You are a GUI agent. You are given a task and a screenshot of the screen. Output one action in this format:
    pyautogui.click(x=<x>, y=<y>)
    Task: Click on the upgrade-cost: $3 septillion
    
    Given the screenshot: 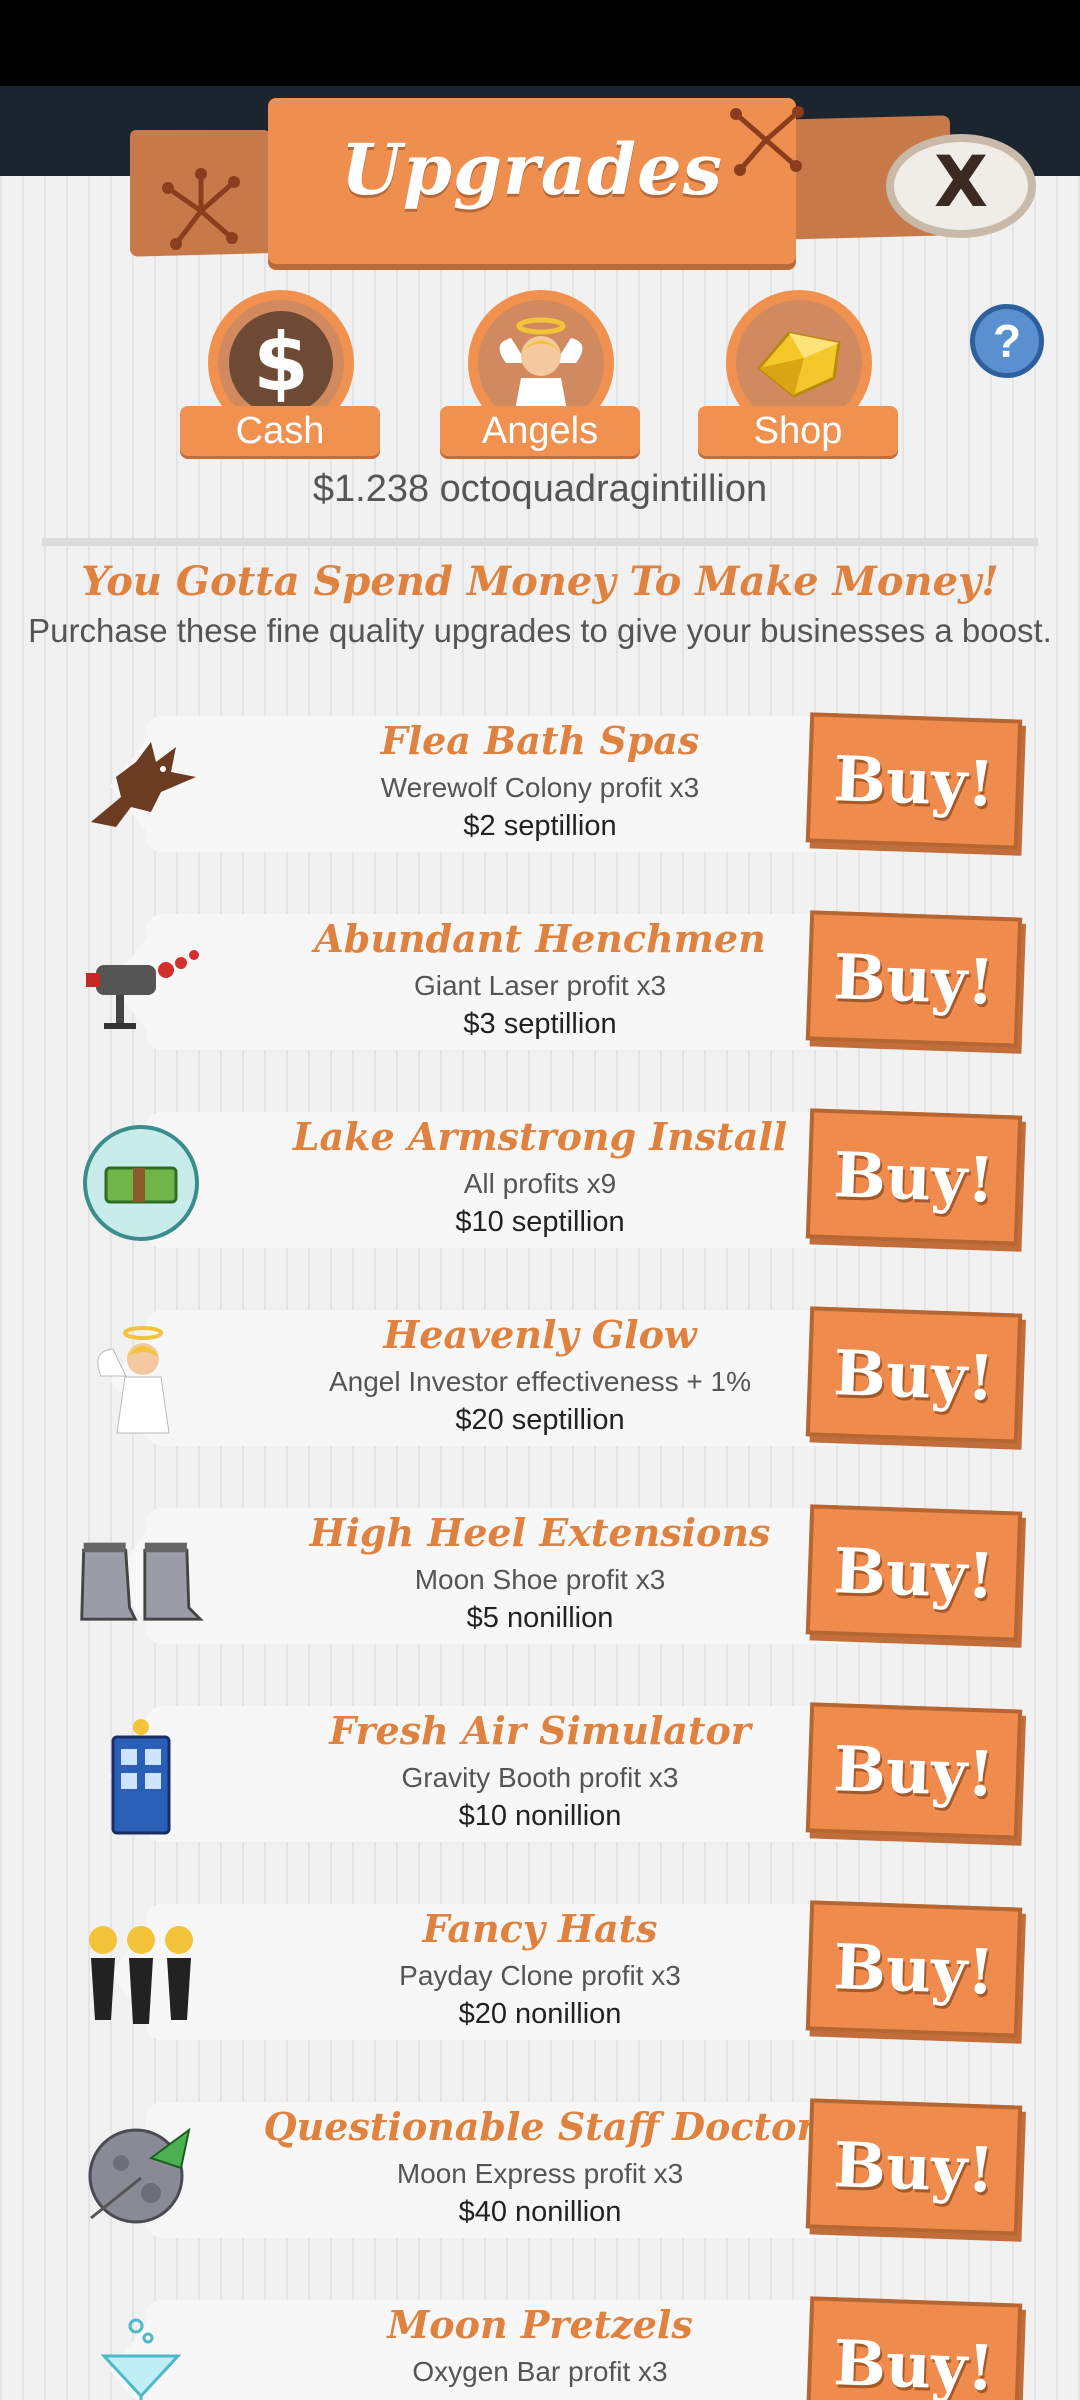 What is the action you would take?
    pyautogui.click(x=540, y=1024)
    